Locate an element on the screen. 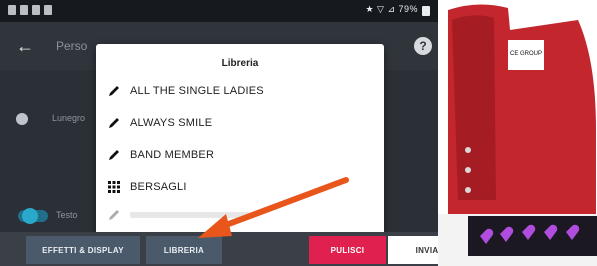  help-icon: ? is located at coordinates (423, 46).